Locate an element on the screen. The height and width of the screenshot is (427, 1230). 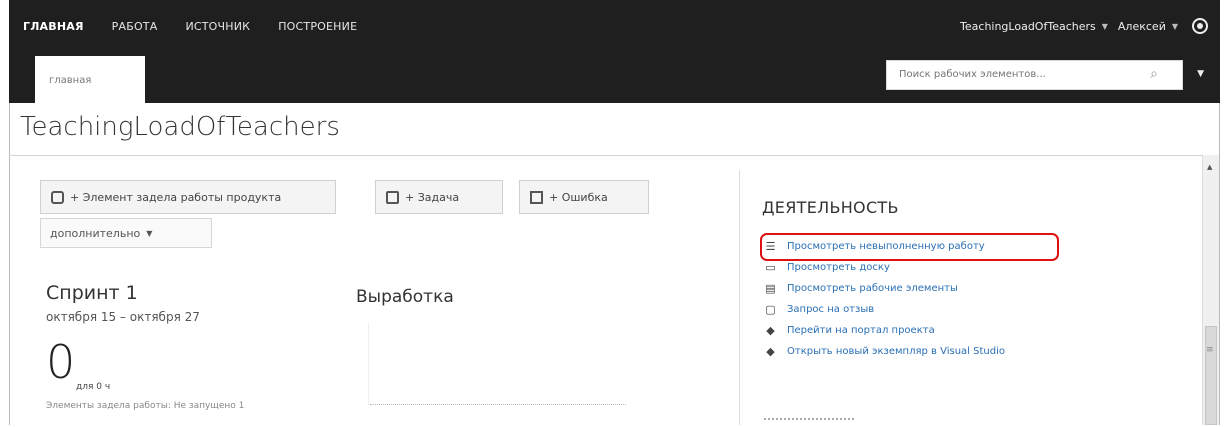
task-icon is located at coordinates (392, 197).